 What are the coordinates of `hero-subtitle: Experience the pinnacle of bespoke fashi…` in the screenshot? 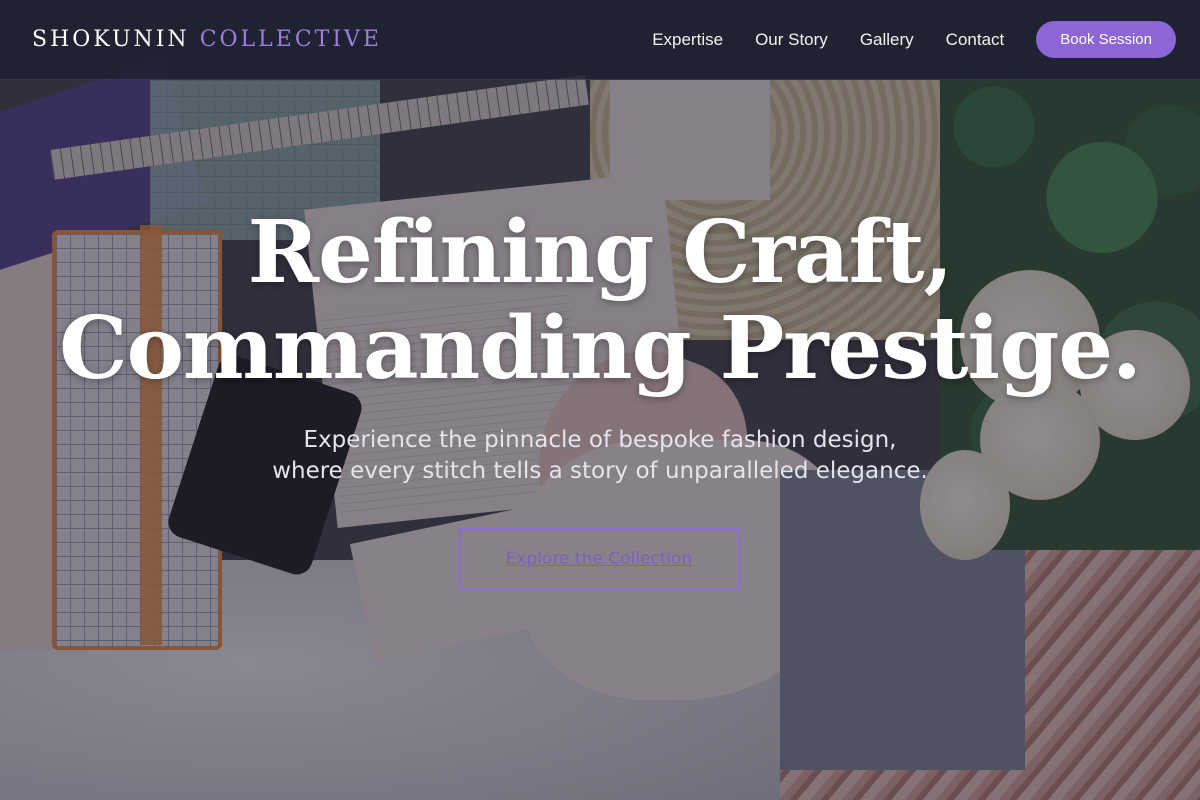 It's located at (600, 456).